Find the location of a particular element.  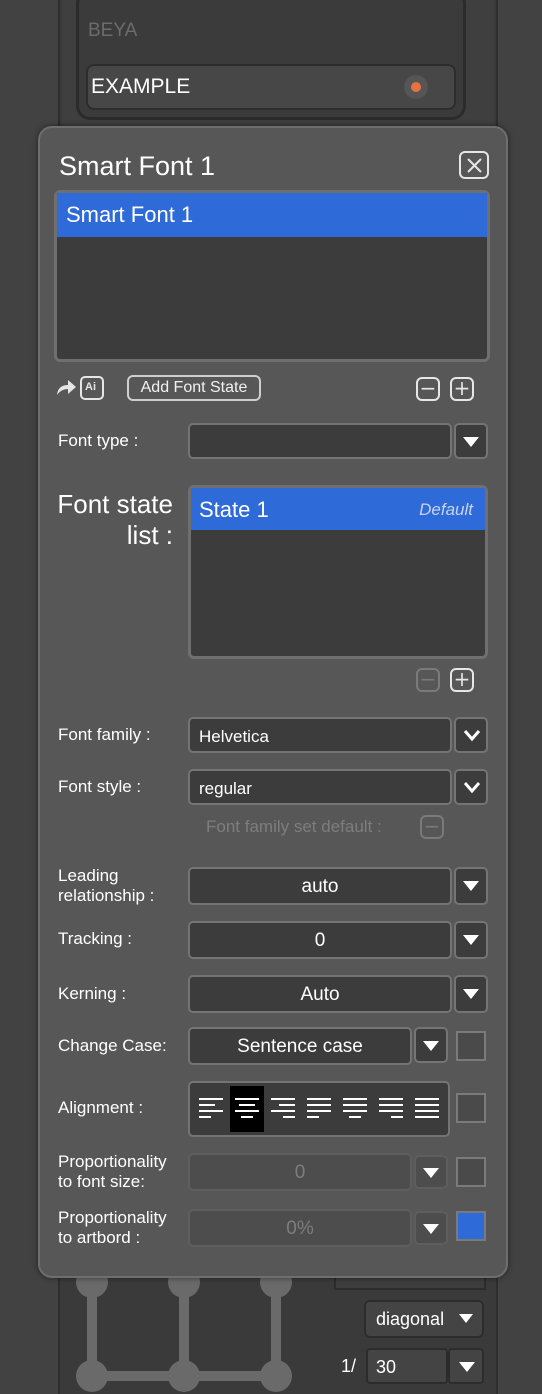

justify-all-icon is located at coordinates (427, 1108).